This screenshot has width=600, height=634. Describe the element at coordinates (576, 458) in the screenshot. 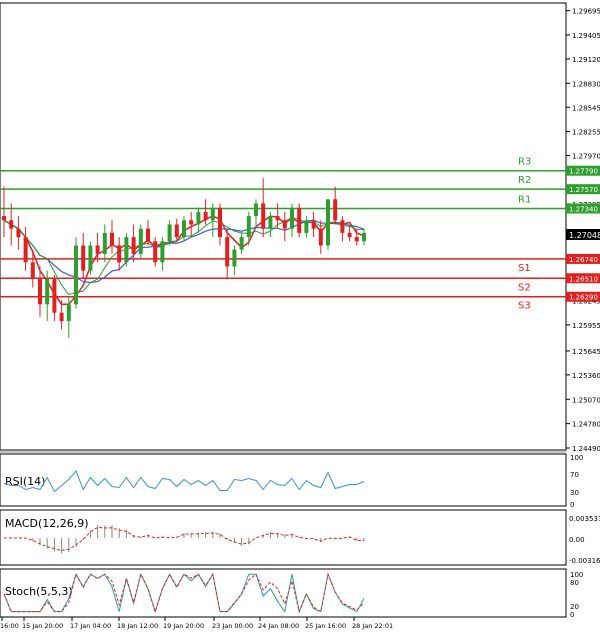

I see `rsi-tick-100: 100` at that location.